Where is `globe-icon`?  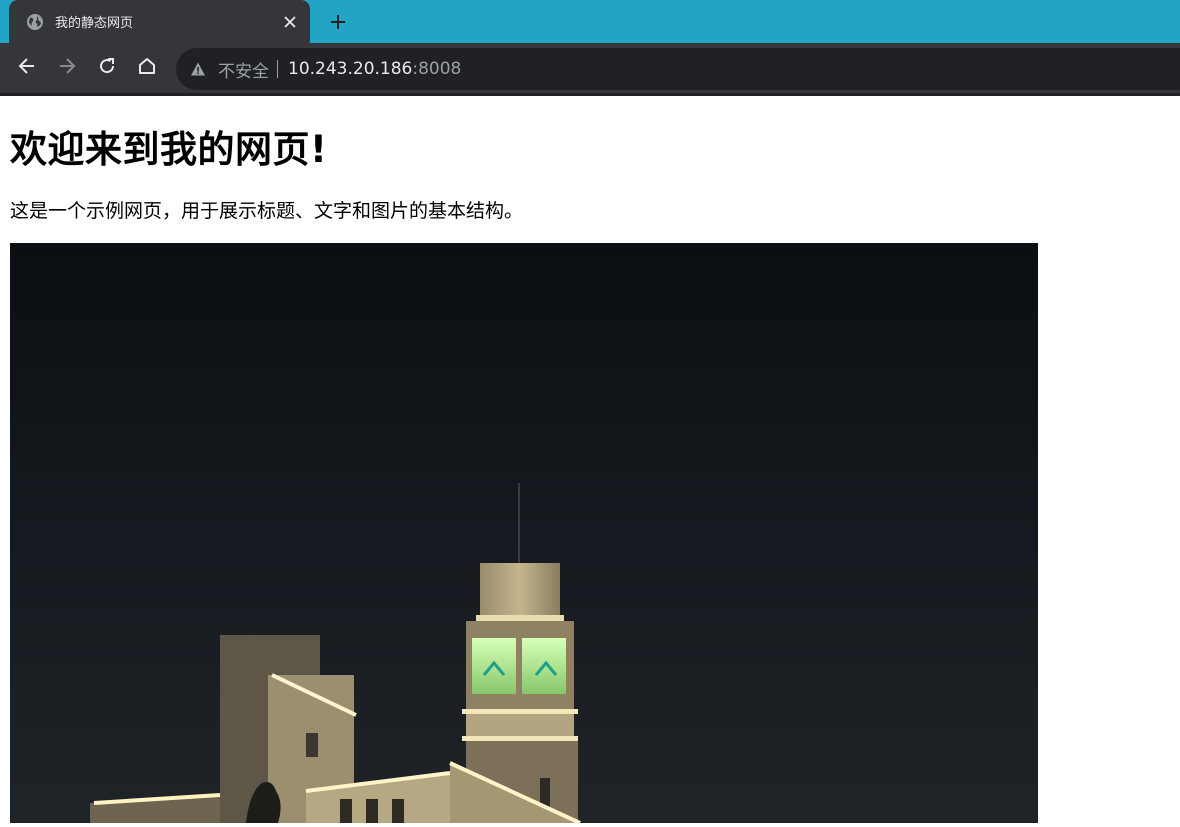
globe-icon is located at coordinates (35, 22).